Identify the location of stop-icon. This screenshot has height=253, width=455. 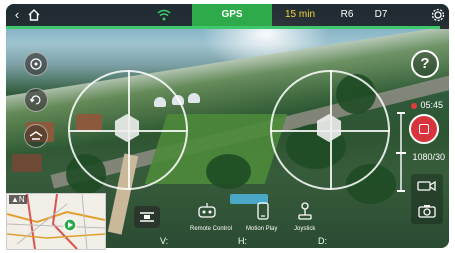
(424, 129).